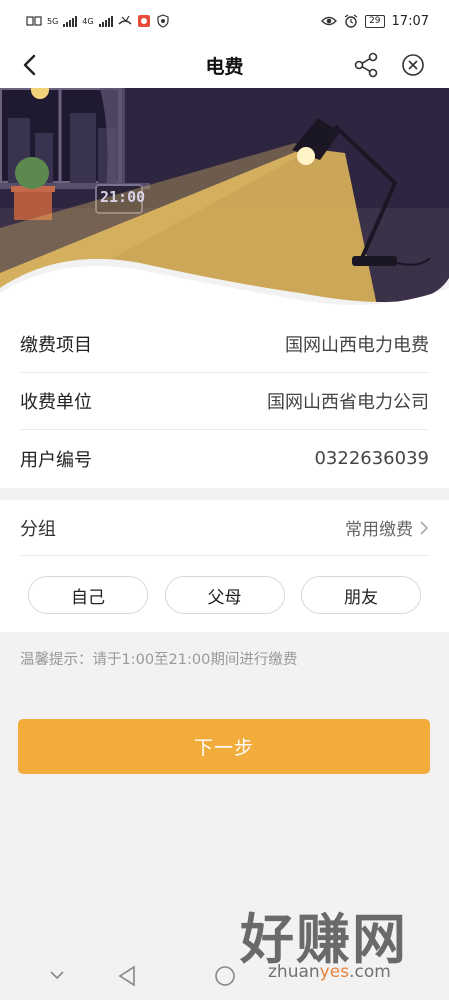 The height and width of the screenshot is (1000, 449). Describe the element at coordinates (410, 21) in the screenshot. I see `clock-time: 17:07` at that location.